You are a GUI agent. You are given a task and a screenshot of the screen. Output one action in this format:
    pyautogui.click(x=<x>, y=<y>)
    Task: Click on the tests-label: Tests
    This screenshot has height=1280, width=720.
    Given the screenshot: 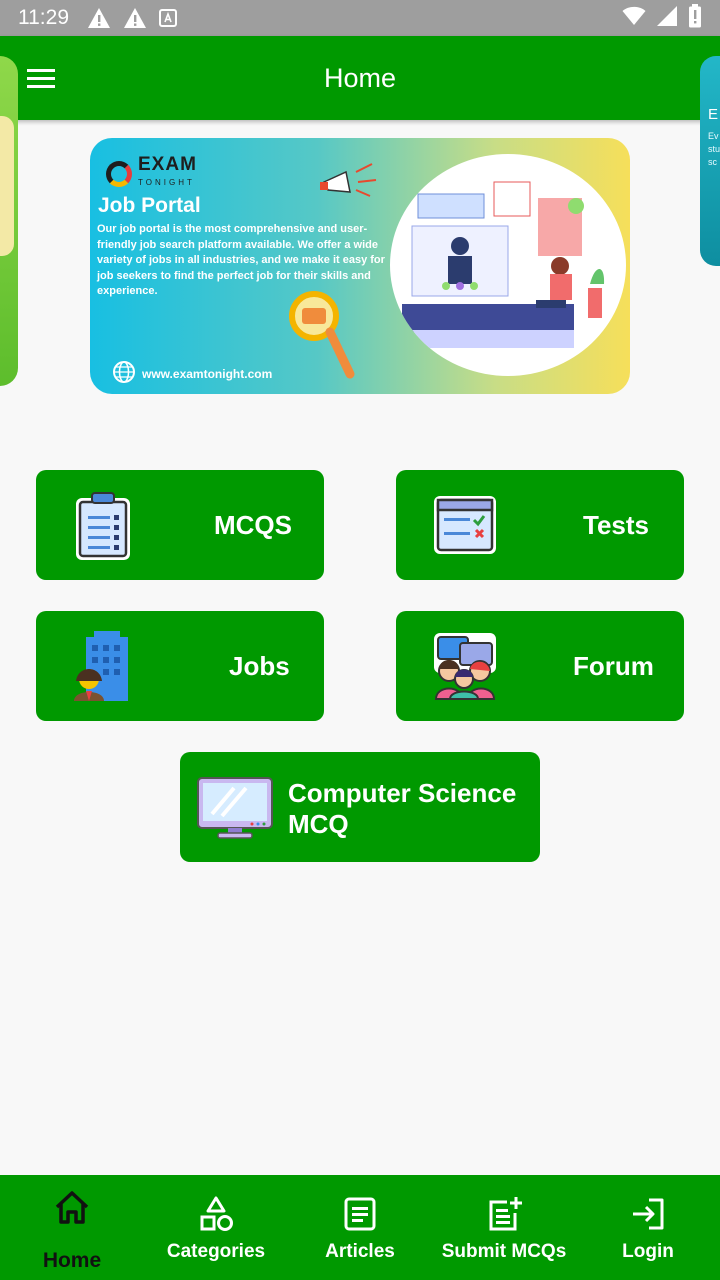 What is the action you would take?
    pyautogui.click(x=616, y=525)
    